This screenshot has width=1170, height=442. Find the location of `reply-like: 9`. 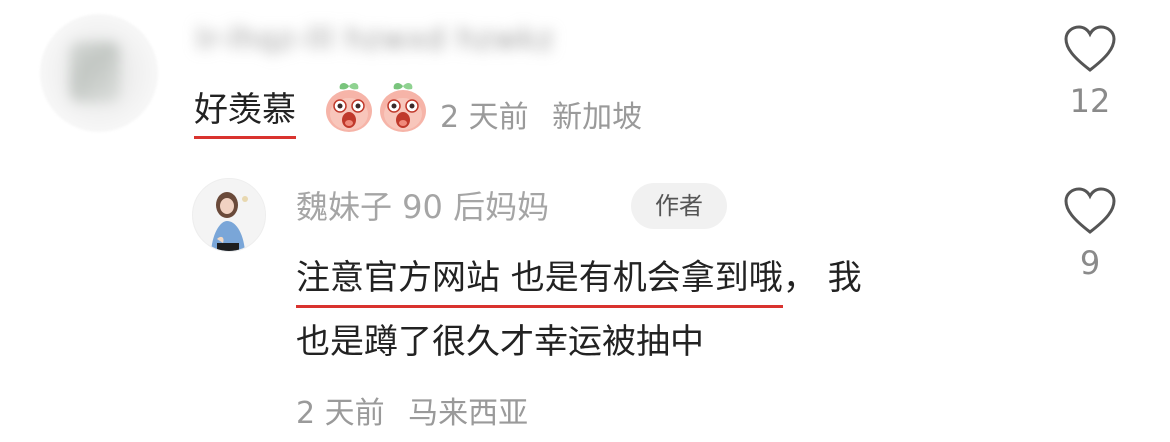

reply-like: 9 is located at coordinates (1090, 234).